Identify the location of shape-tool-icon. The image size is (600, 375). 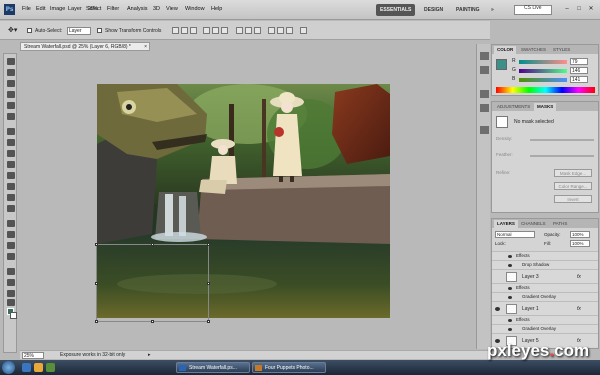
(11, 256).